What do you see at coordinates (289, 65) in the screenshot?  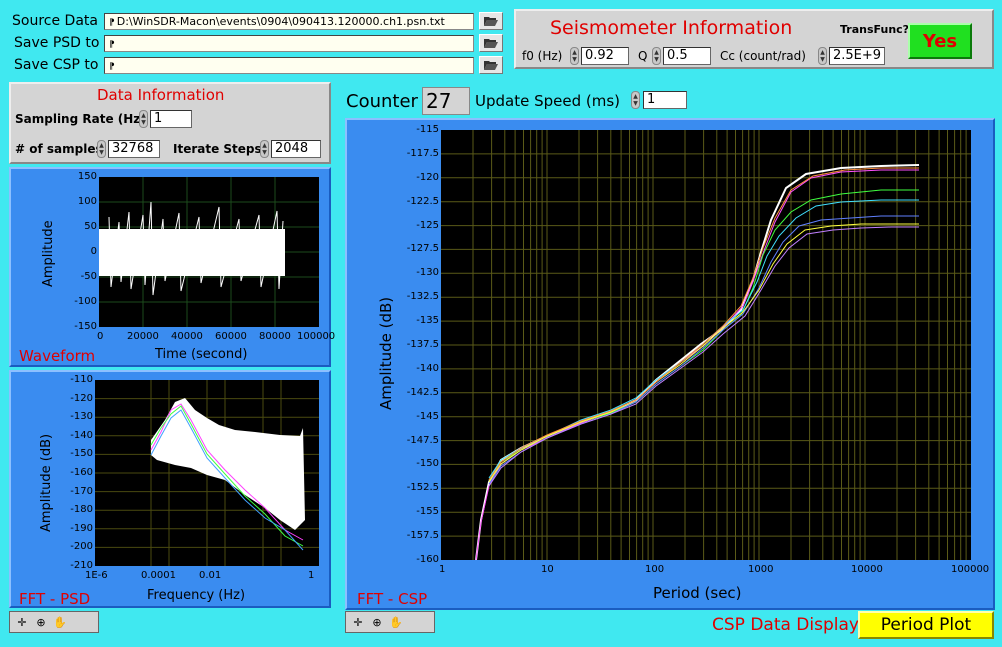 I see `save-csp-input: ⁋` at bounding box center [289, 65].